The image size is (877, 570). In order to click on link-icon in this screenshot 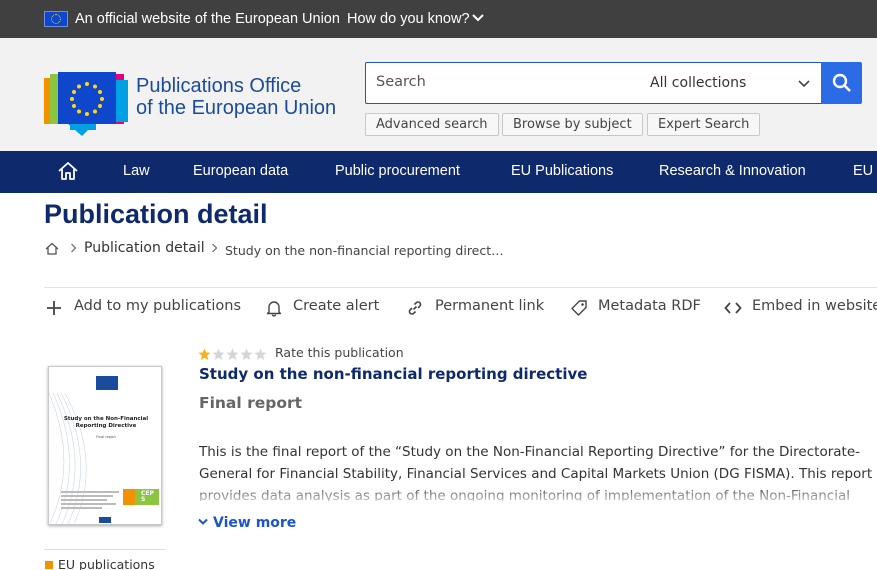, I will do `click(415, 308)`.